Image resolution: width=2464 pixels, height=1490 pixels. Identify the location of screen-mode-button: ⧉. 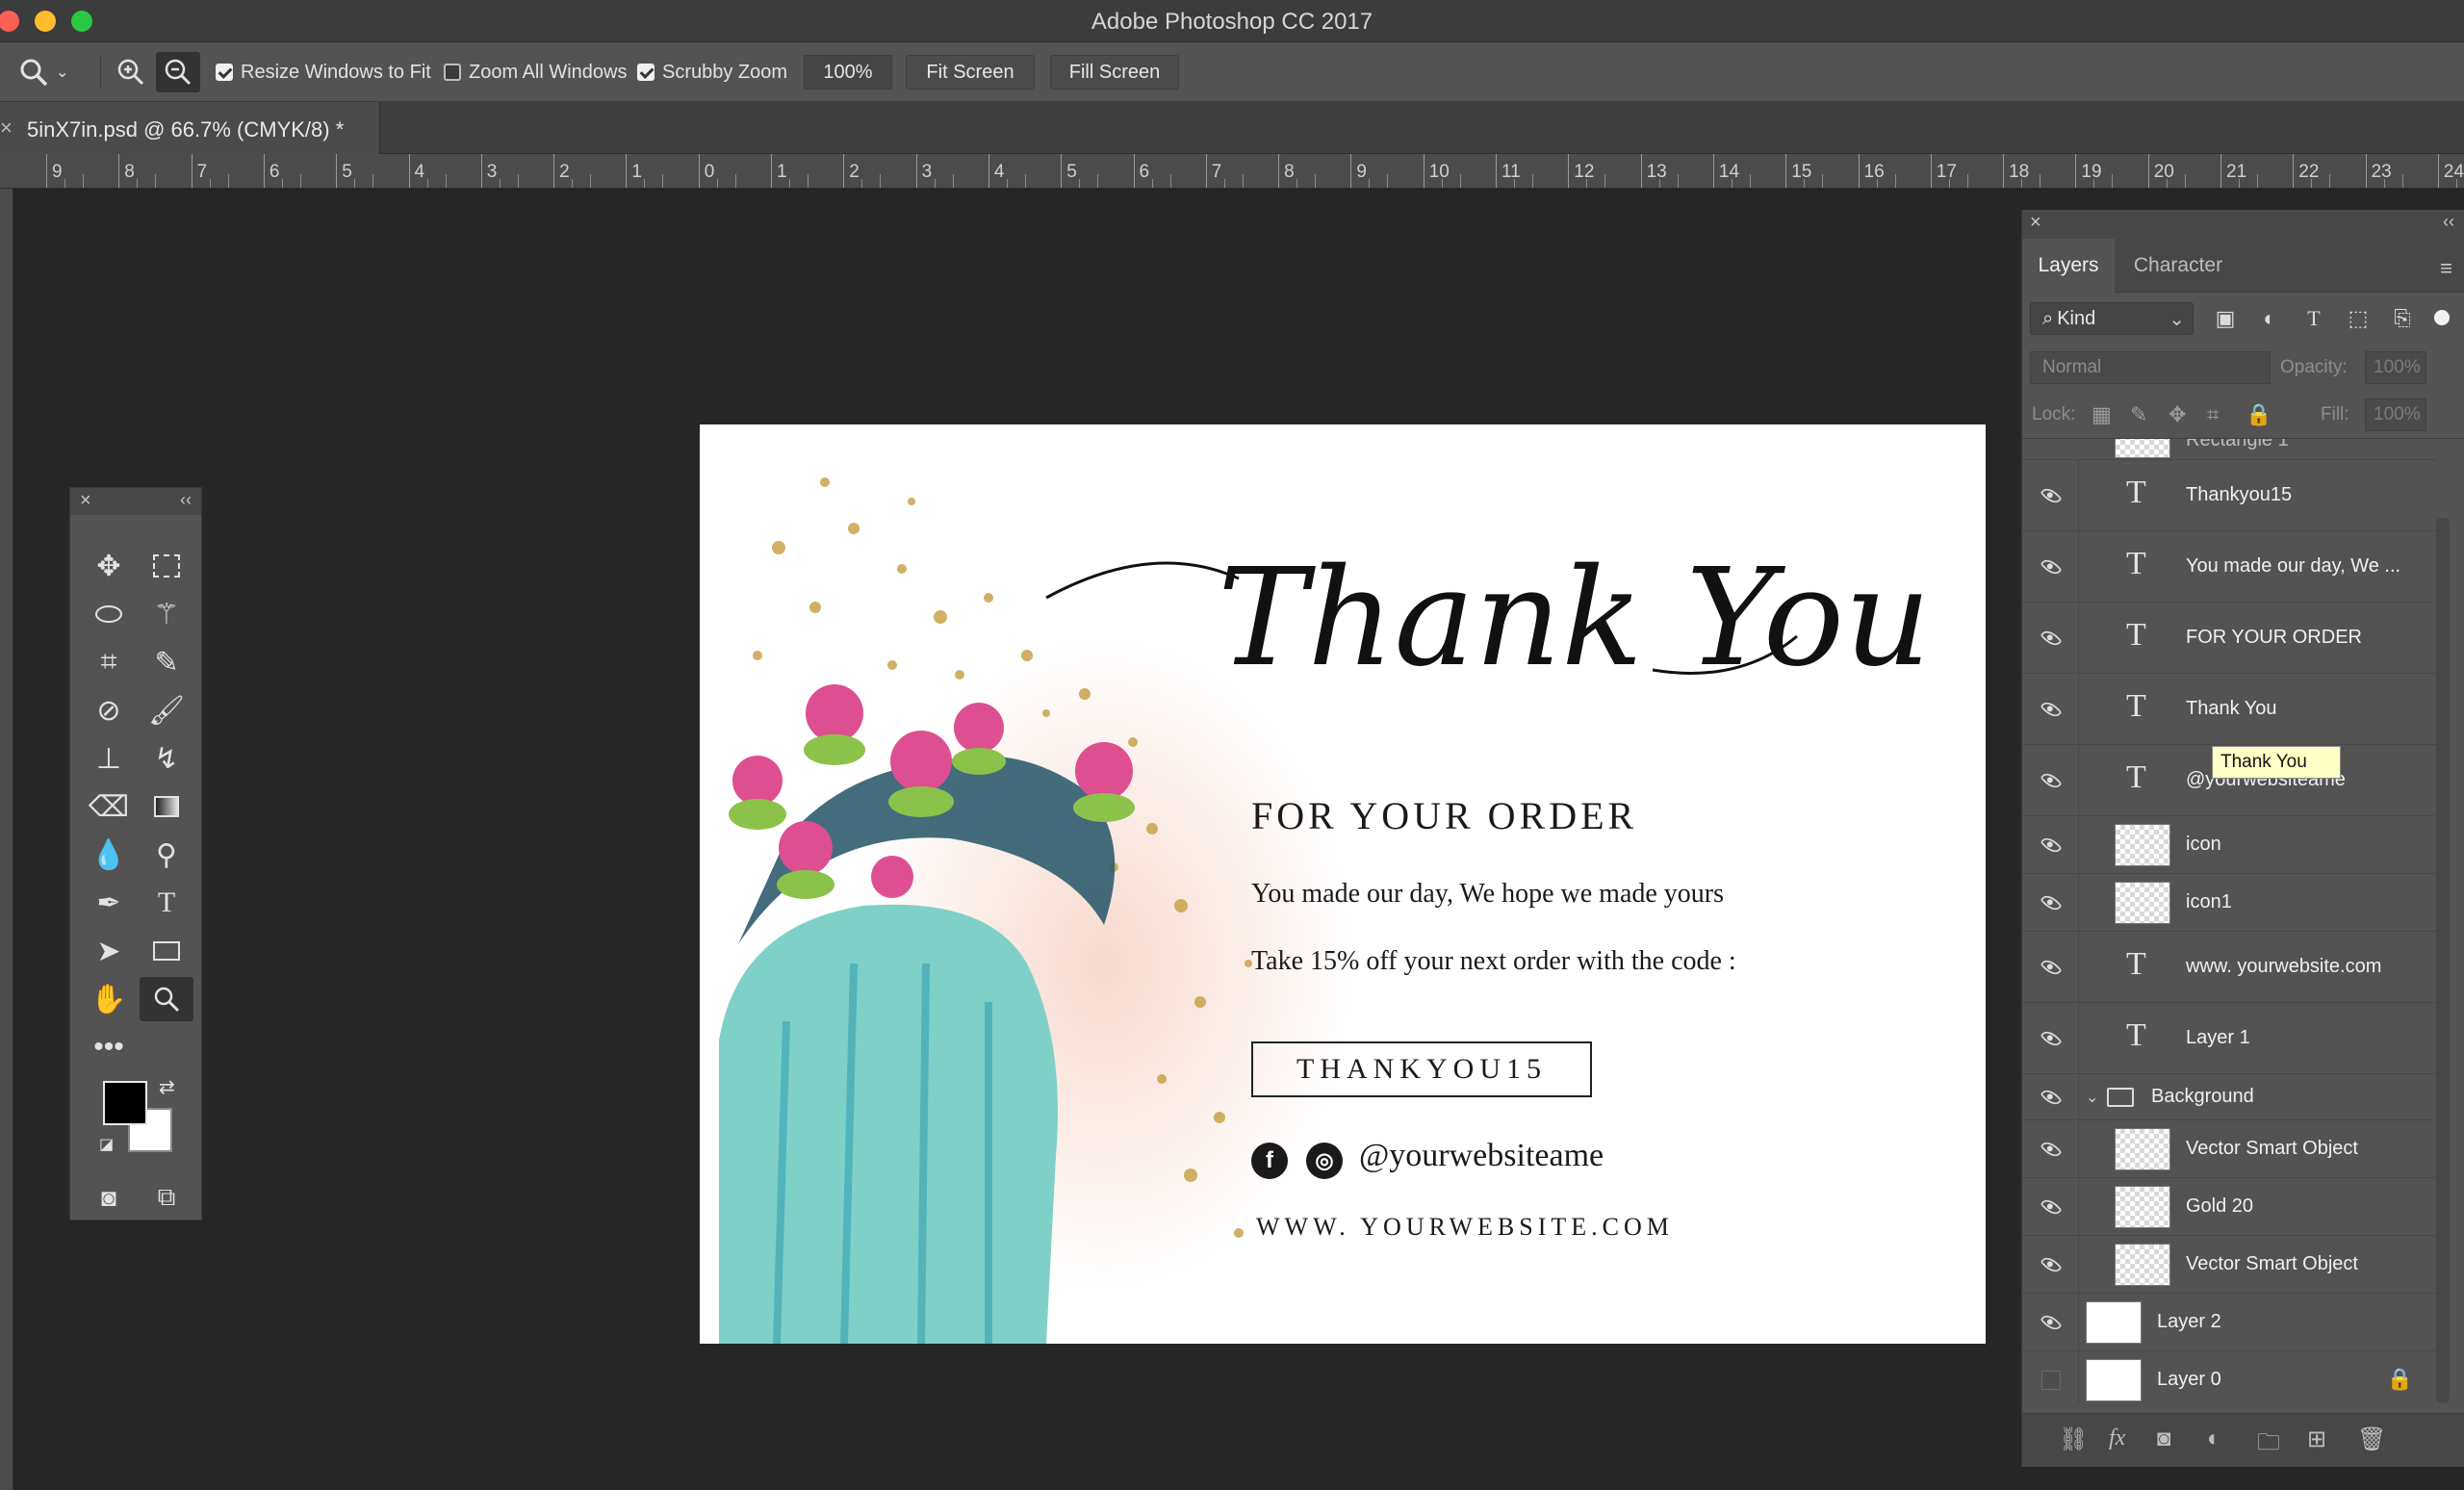
(166, 1197).